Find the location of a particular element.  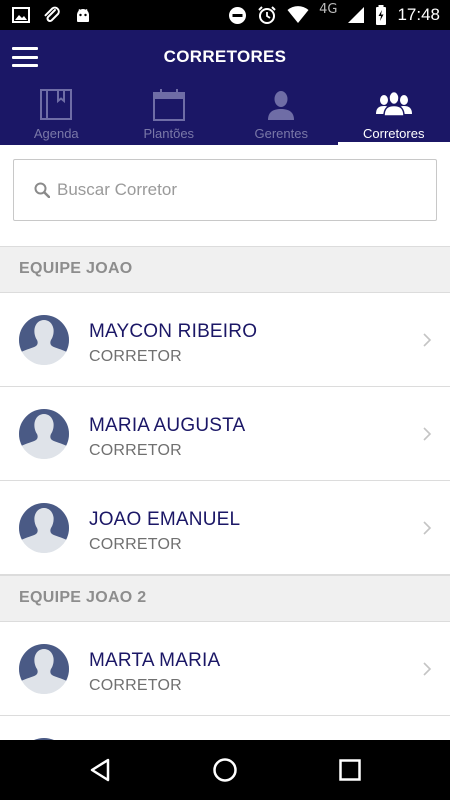

broker-name: JOAO EMANUEL is located at coordinates (165, 519).